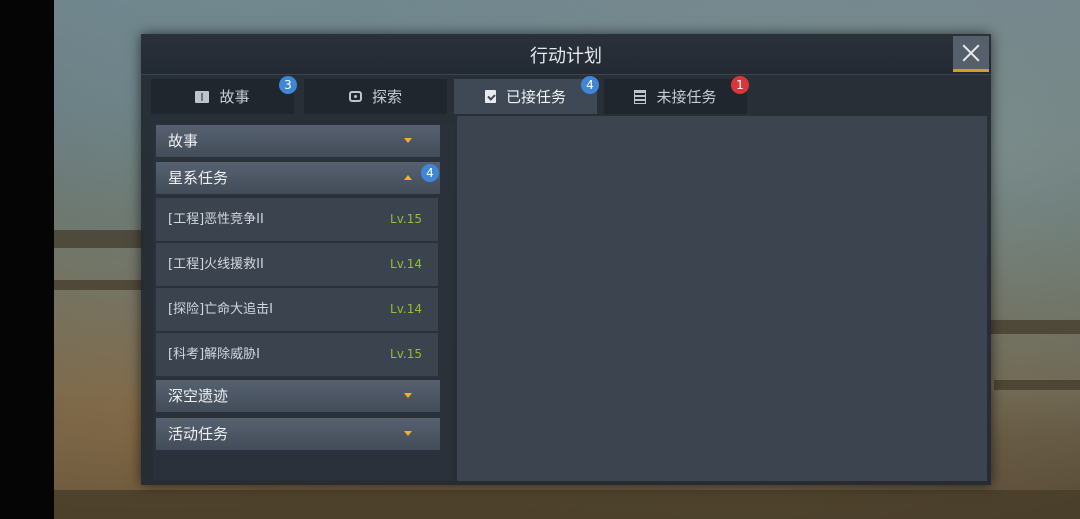  Describe the element at coordinates (202, 96) in the screenshot. I see `book-icon` at that location.